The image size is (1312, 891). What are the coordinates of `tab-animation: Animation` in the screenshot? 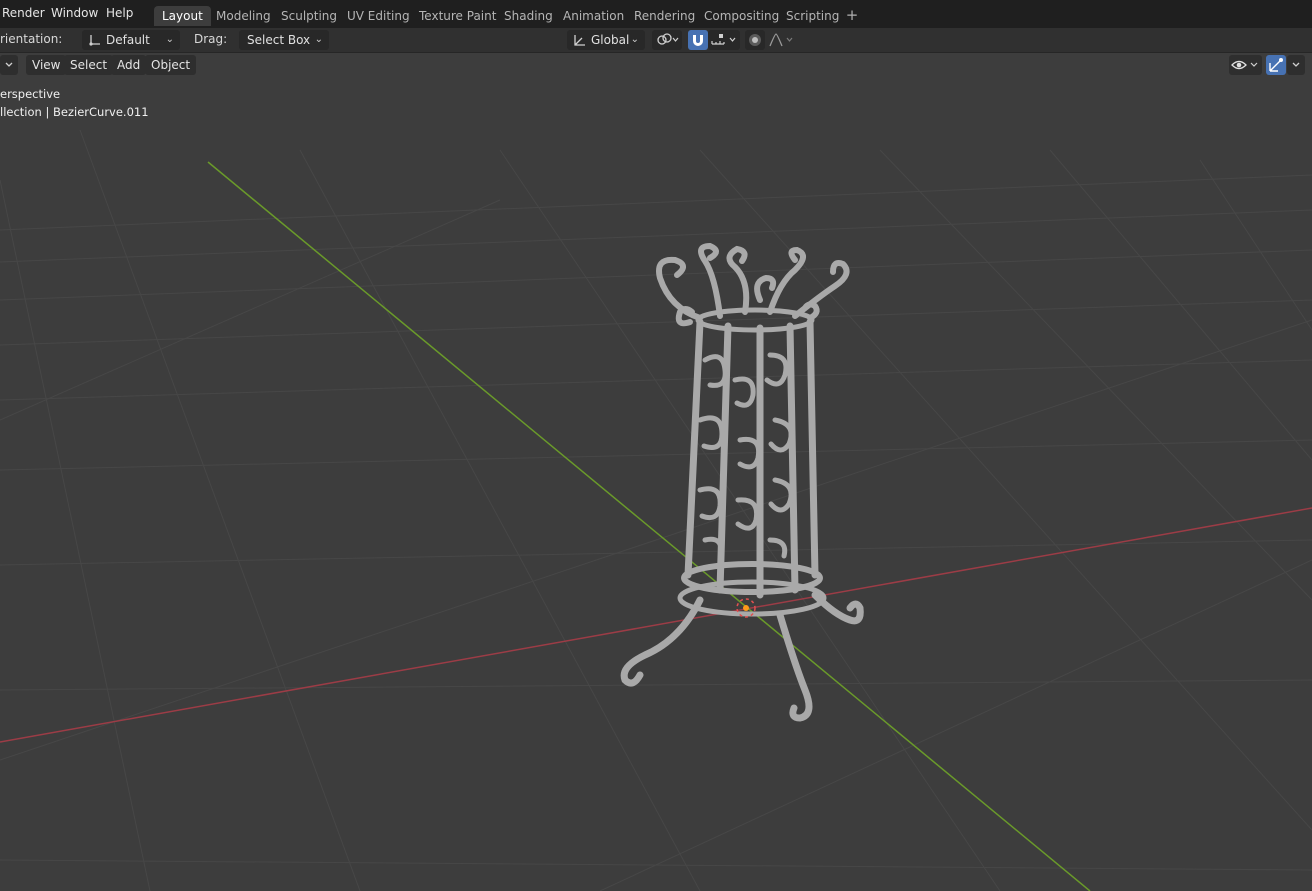 It's located at (593, 16).